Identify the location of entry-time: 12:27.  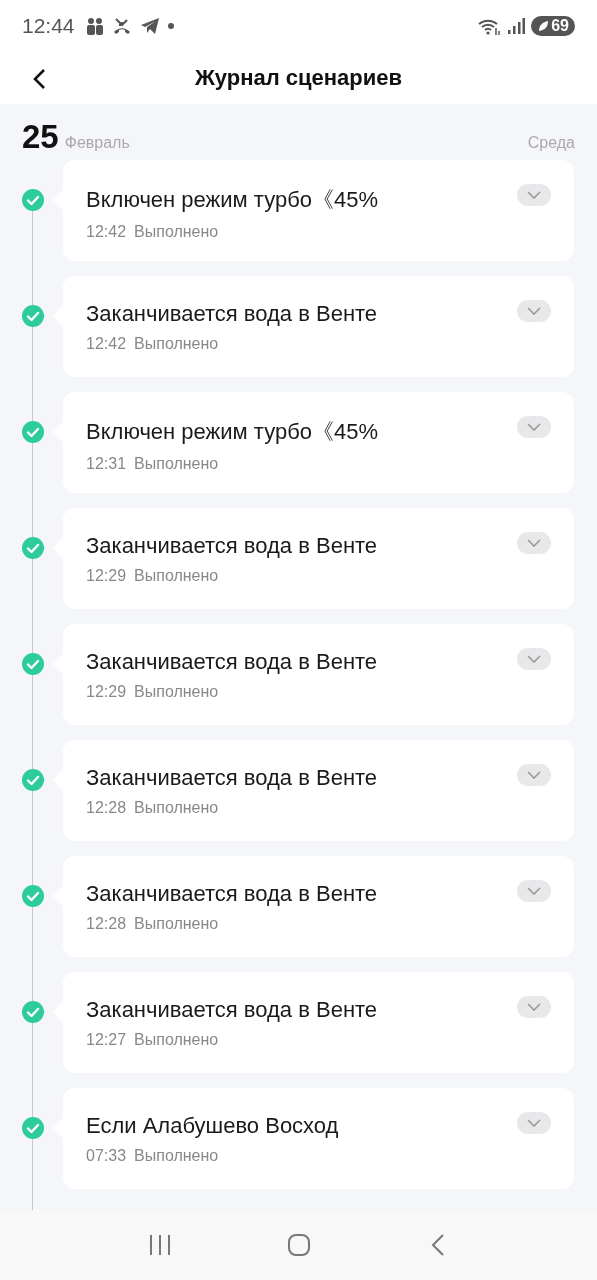
(106, 1040).